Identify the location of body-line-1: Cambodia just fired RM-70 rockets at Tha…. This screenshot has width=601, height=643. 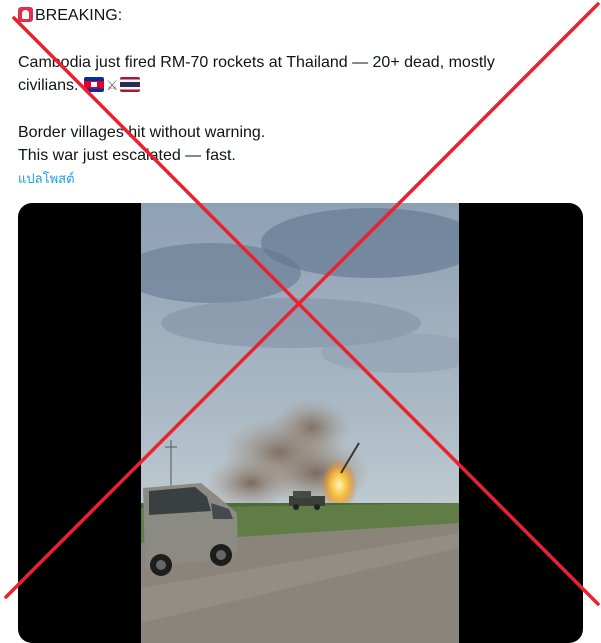
(256, 62).